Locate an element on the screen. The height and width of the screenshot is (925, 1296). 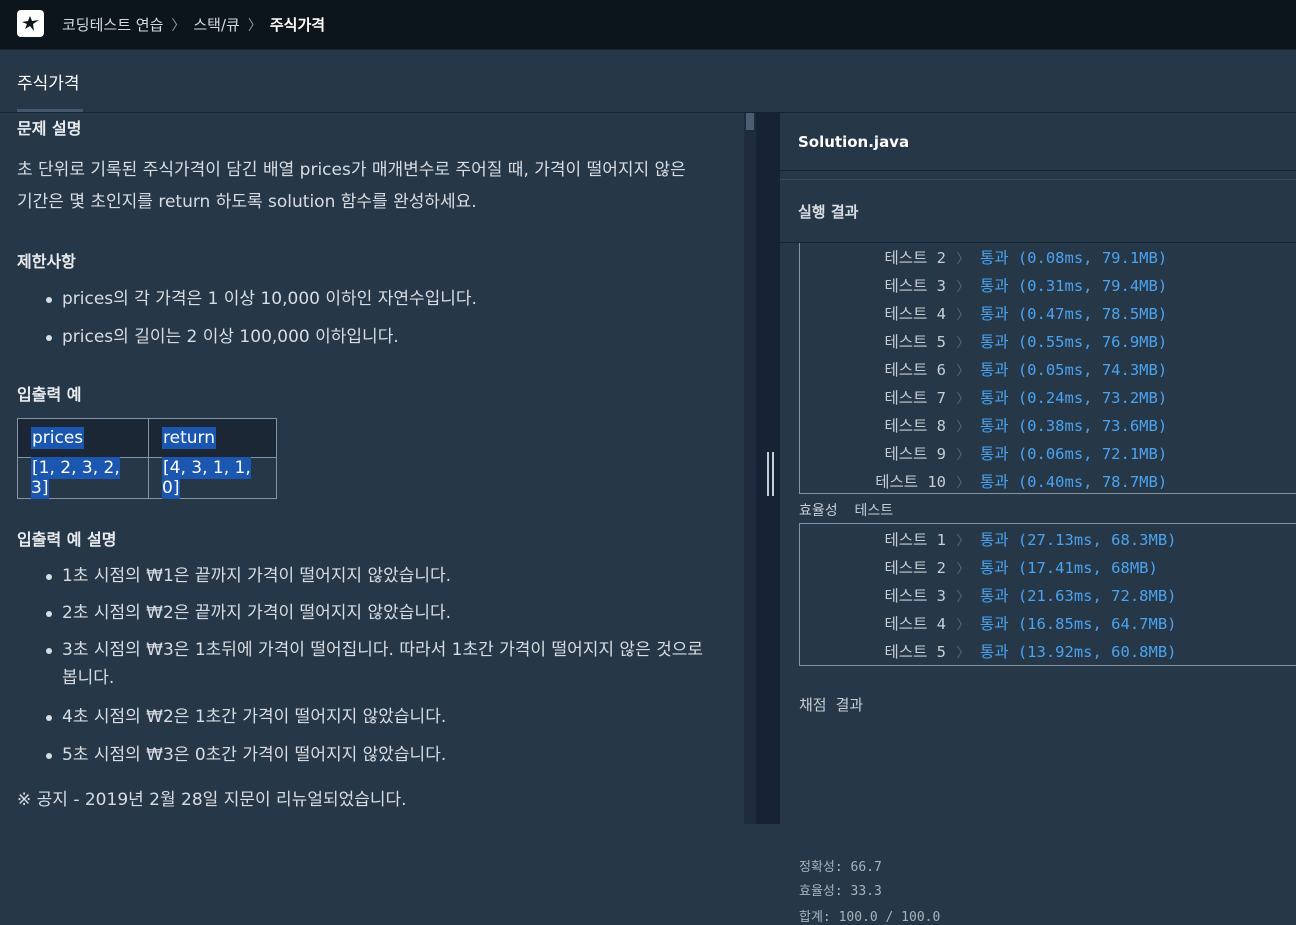
test-name: 테스트 10 is located at coordinates (910, 482).